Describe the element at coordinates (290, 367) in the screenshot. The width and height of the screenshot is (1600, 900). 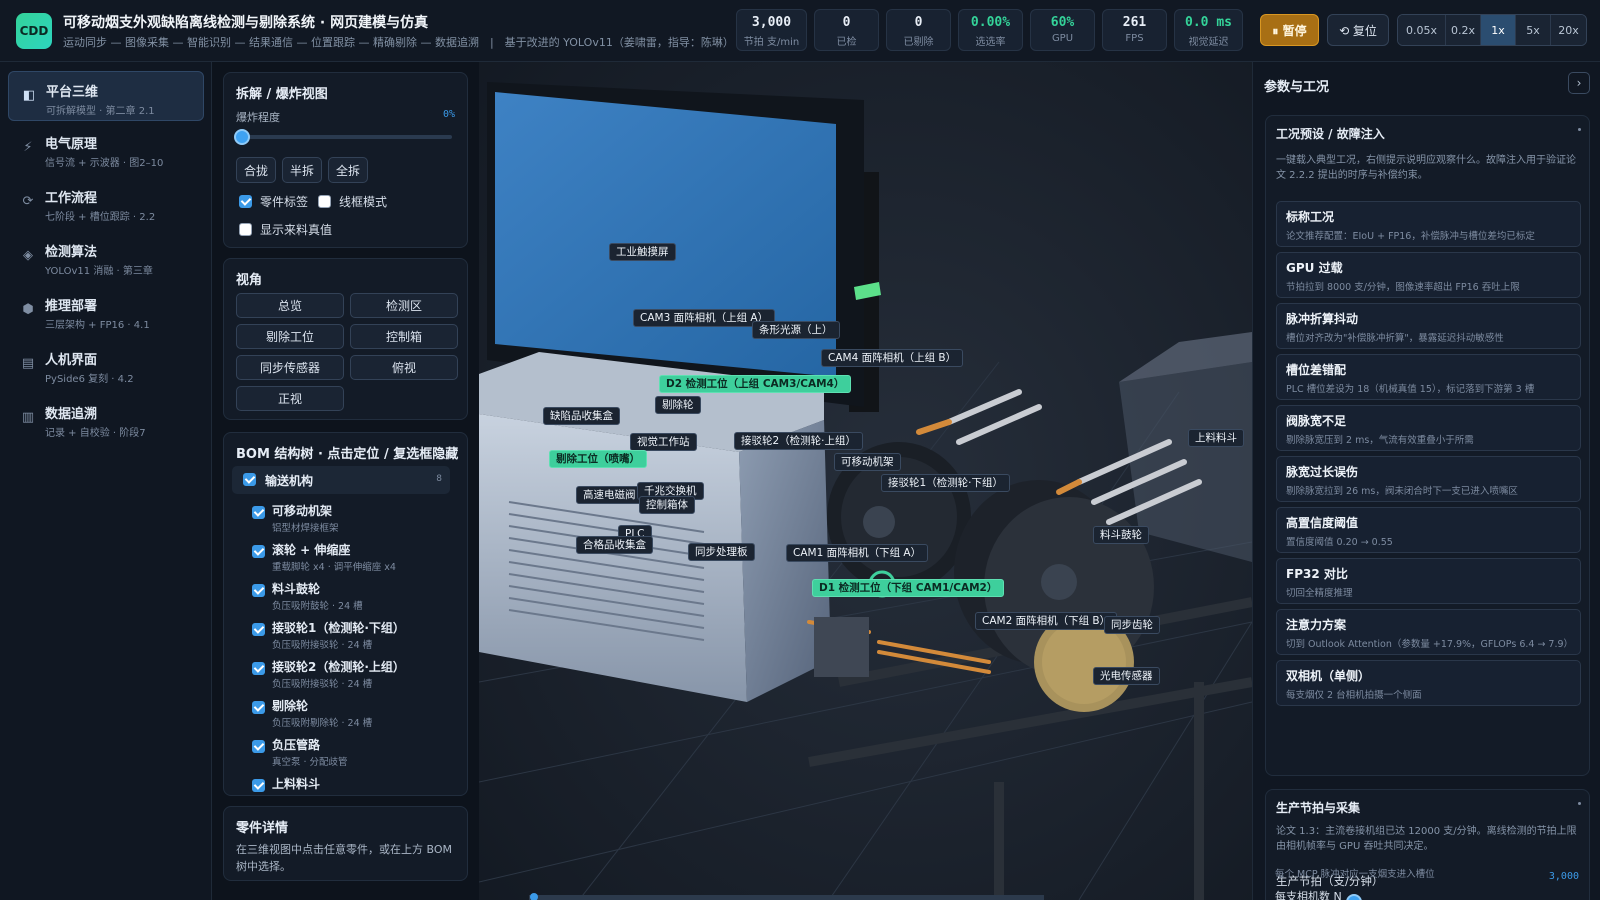
I see `view-sync-sensor-button: 同步传感器` at that location.